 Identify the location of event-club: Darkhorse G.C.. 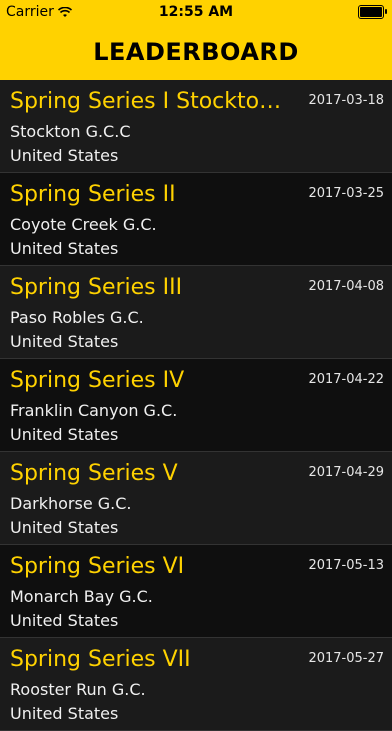
(71, 503).